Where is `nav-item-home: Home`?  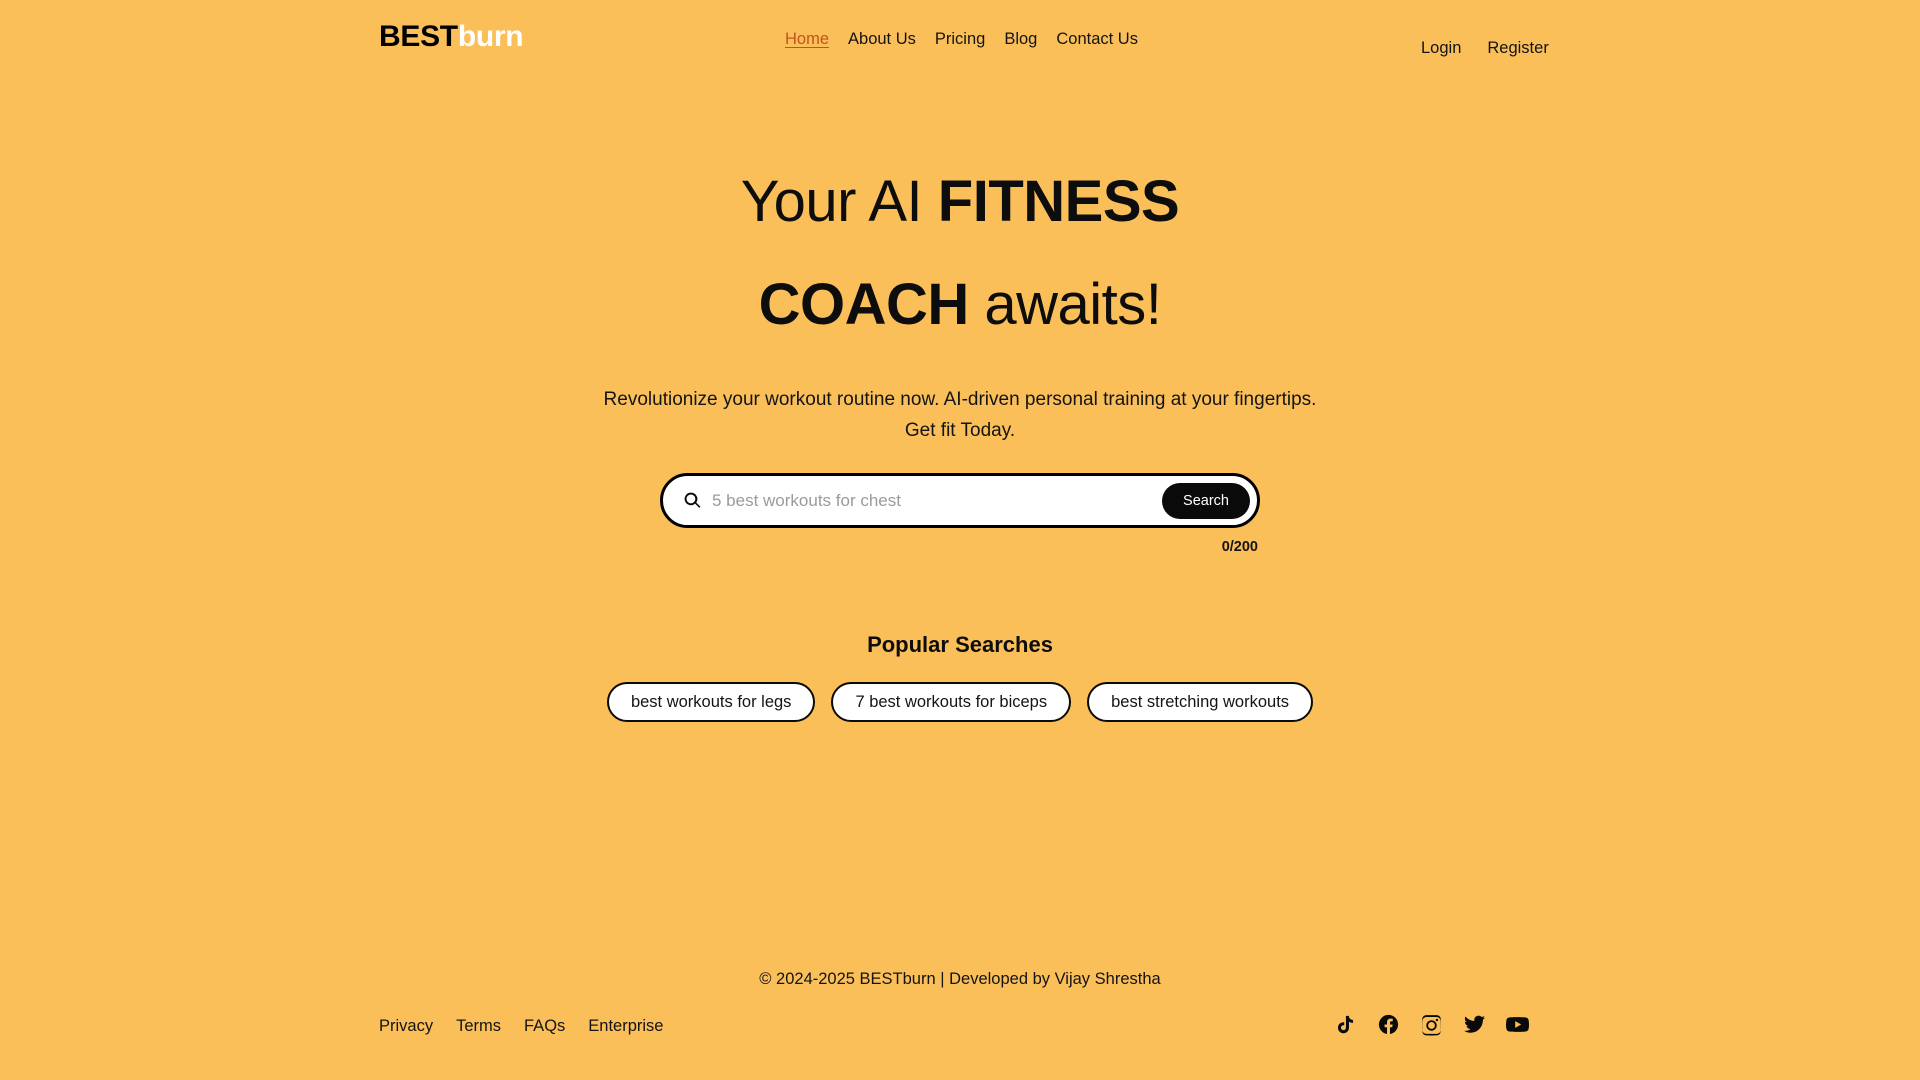 nav-item-home: Home is located at coordinates (807, 39).